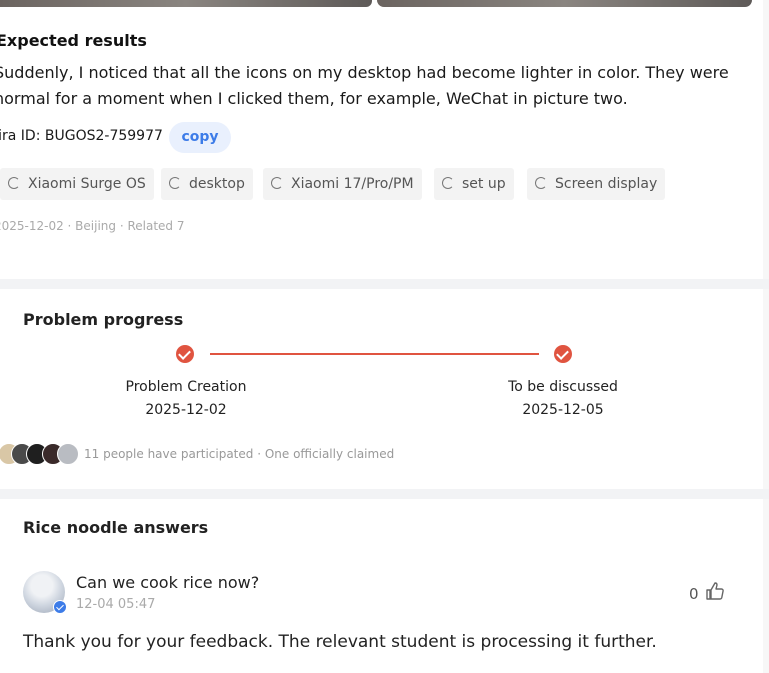 This screenshot has height=673, width=769. I want to click on tag-label: Xiaomi Surge OS, so click(87, 184).